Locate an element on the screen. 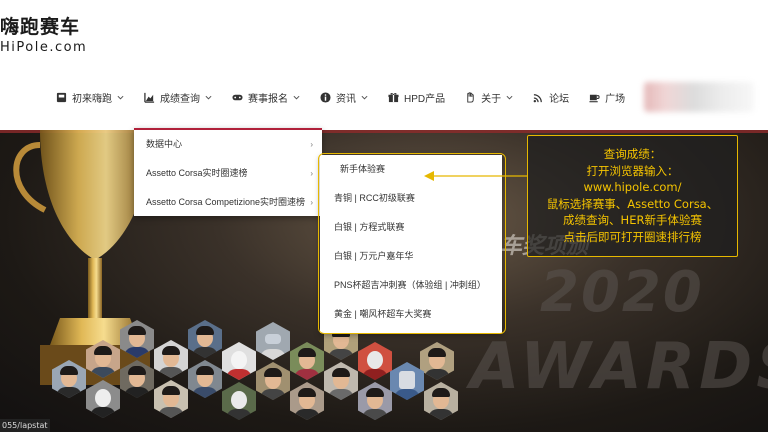 This screenshot has height=432, width=768. nav-label: 成绩查询 is located at coordinates (180, 99).